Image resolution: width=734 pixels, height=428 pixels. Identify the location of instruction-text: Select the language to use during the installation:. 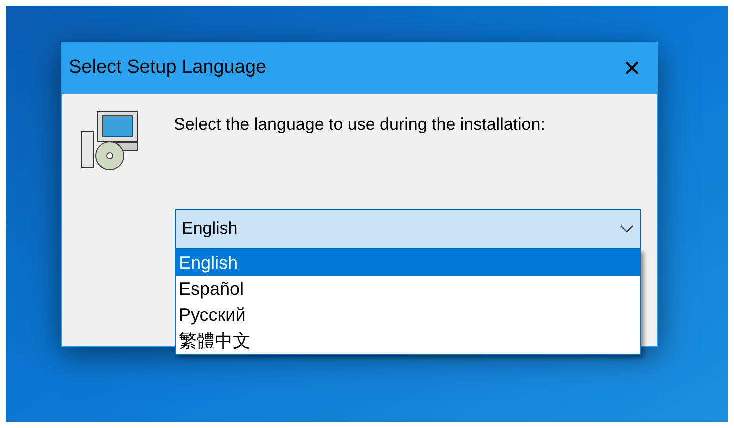
(360, 125).